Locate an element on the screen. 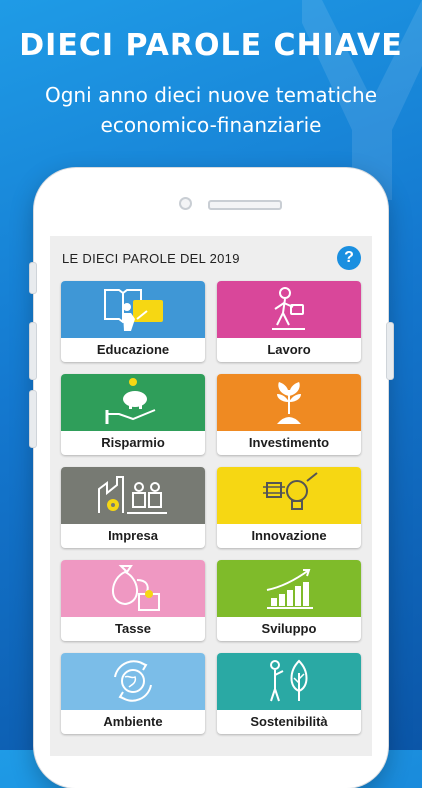  phone-camera is located at coordinates (185, 203).